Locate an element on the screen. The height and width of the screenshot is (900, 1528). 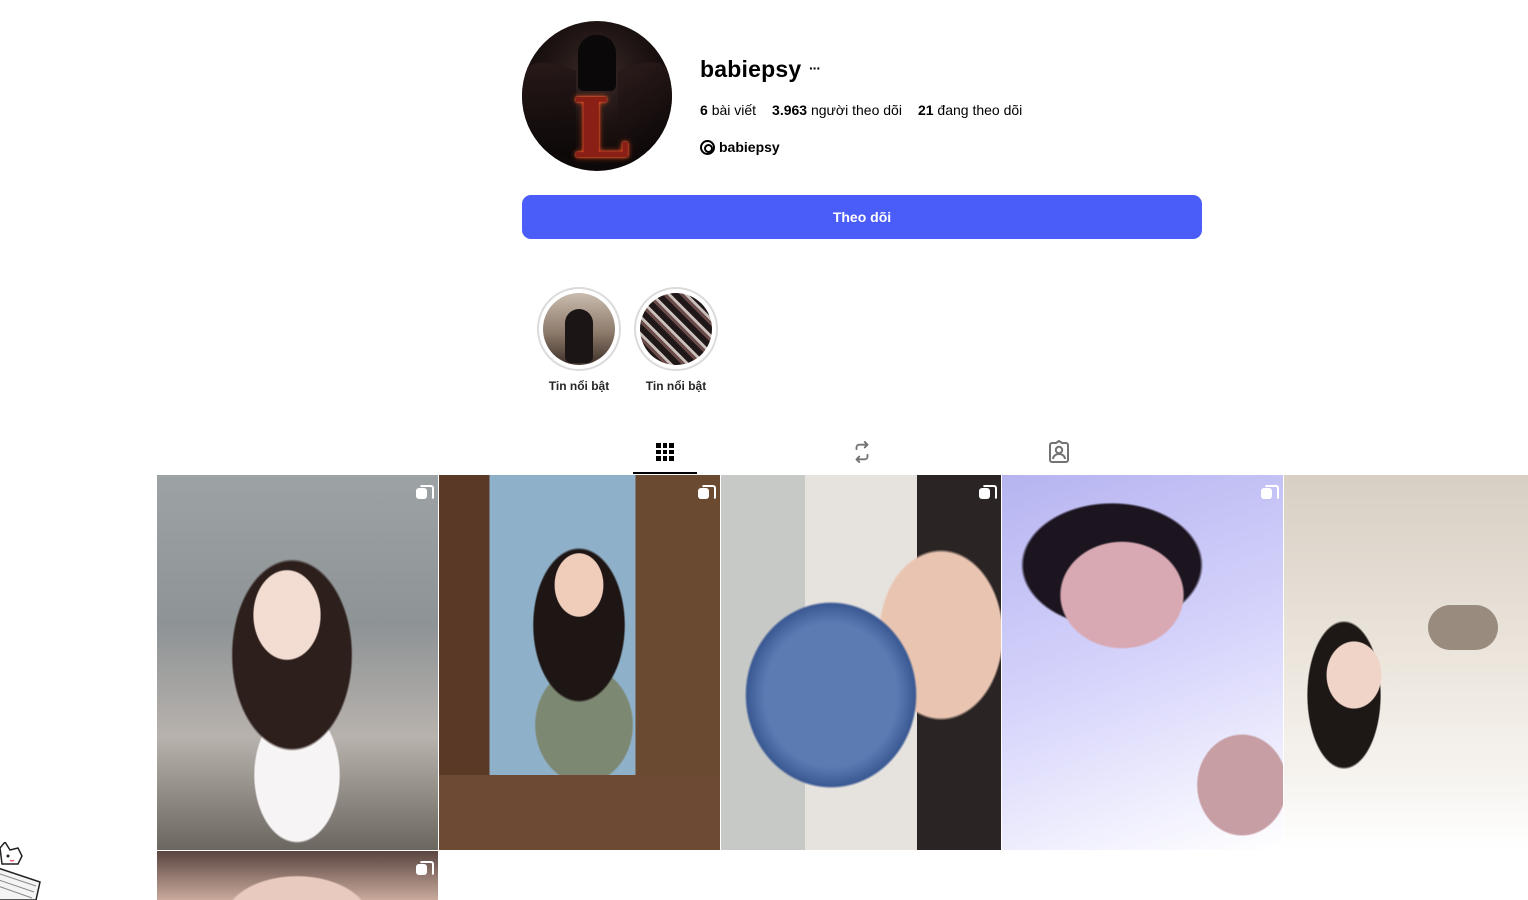
following-stat: 21 đang theo dõi is located at coordinates (970, 110).